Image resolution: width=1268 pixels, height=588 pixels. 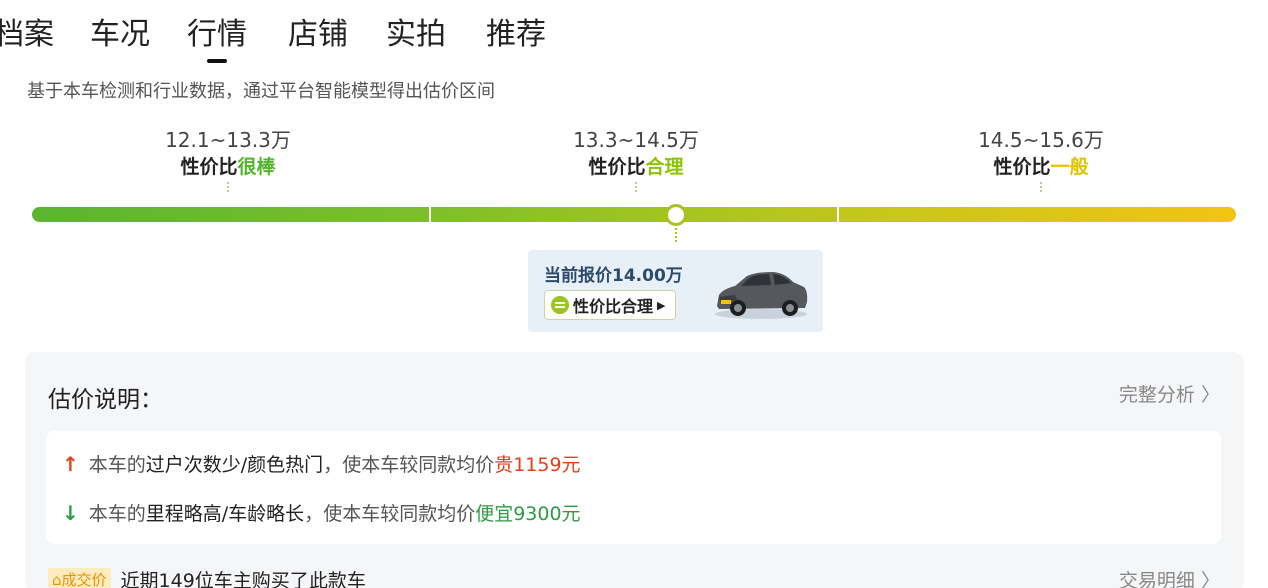 I want to click on valuation-subtitle: 基于本车检测和行业数据，通过平台智能模型得出估价区间, so click(x=261, y=91).